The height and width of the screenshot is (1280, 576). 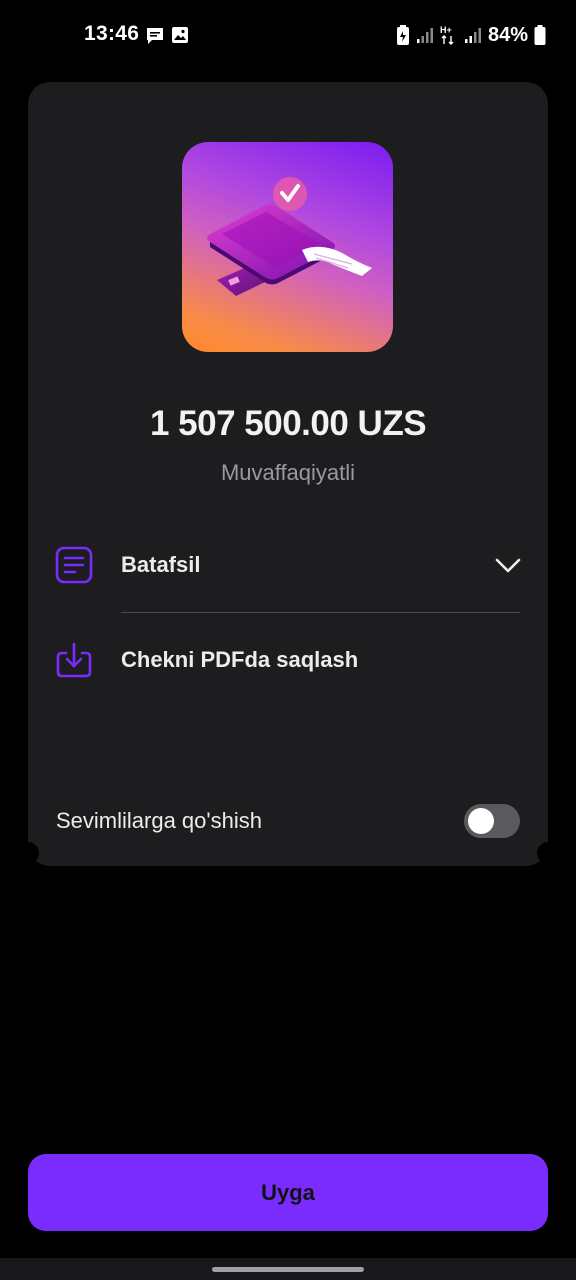 I want to click on payment-amount: 1 507 500.00 UZS, so click(x=288, y=423).